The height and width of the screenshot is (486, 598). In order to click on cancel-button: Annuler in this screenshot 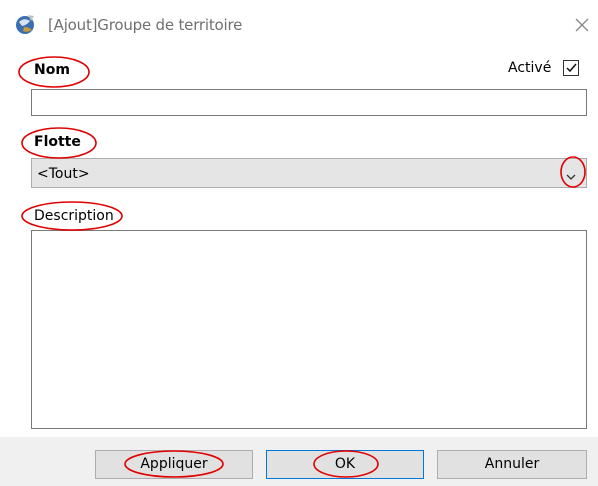, I will do `click(512, 464)`.